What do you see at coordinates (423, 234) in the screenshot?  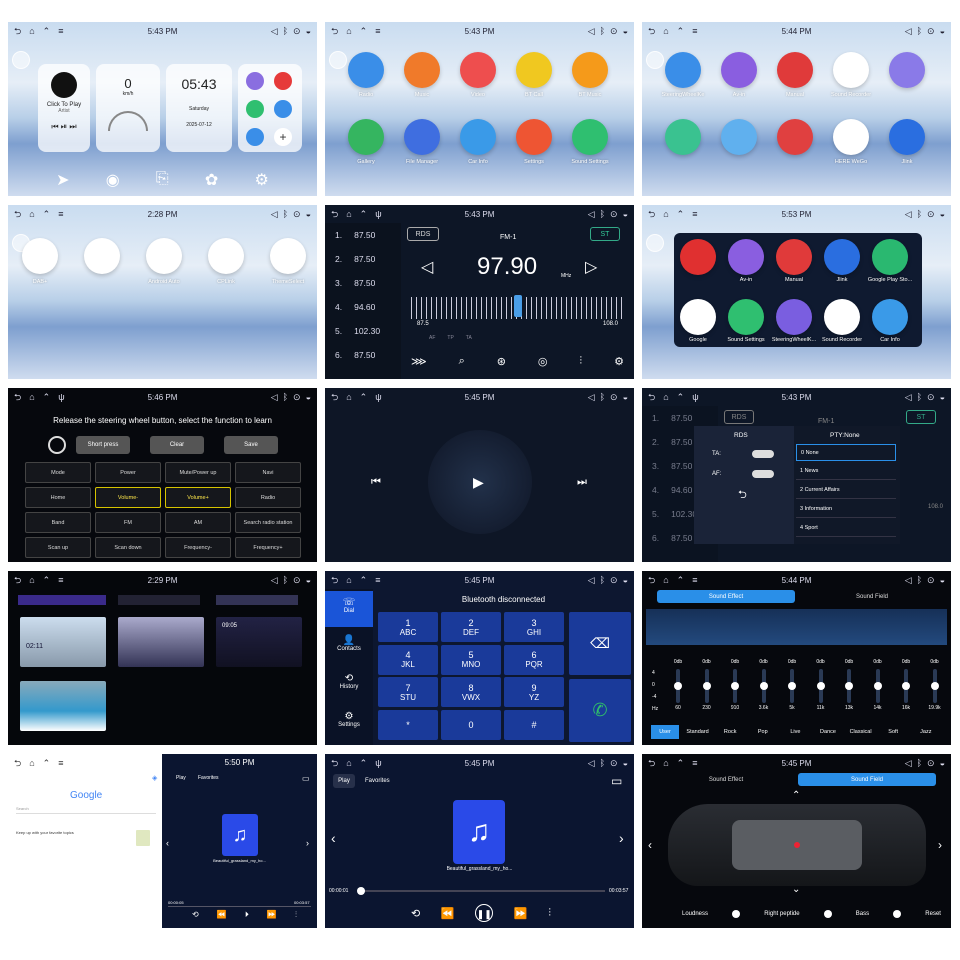 I see `rds-button: RDS` at bounding box center [423, 234].